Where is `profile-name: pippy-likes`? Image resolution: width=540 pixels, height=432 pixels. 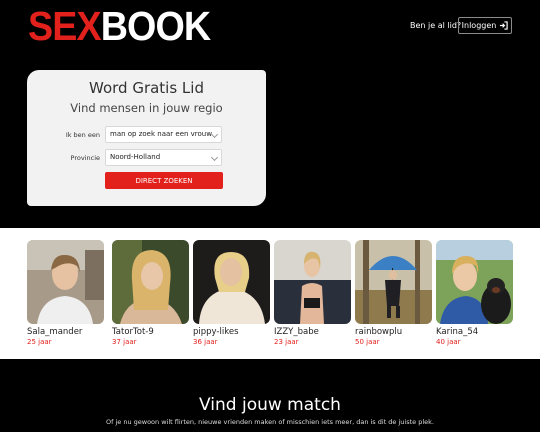
profile-name: pippy-likes is located at coordinates (216, 332).